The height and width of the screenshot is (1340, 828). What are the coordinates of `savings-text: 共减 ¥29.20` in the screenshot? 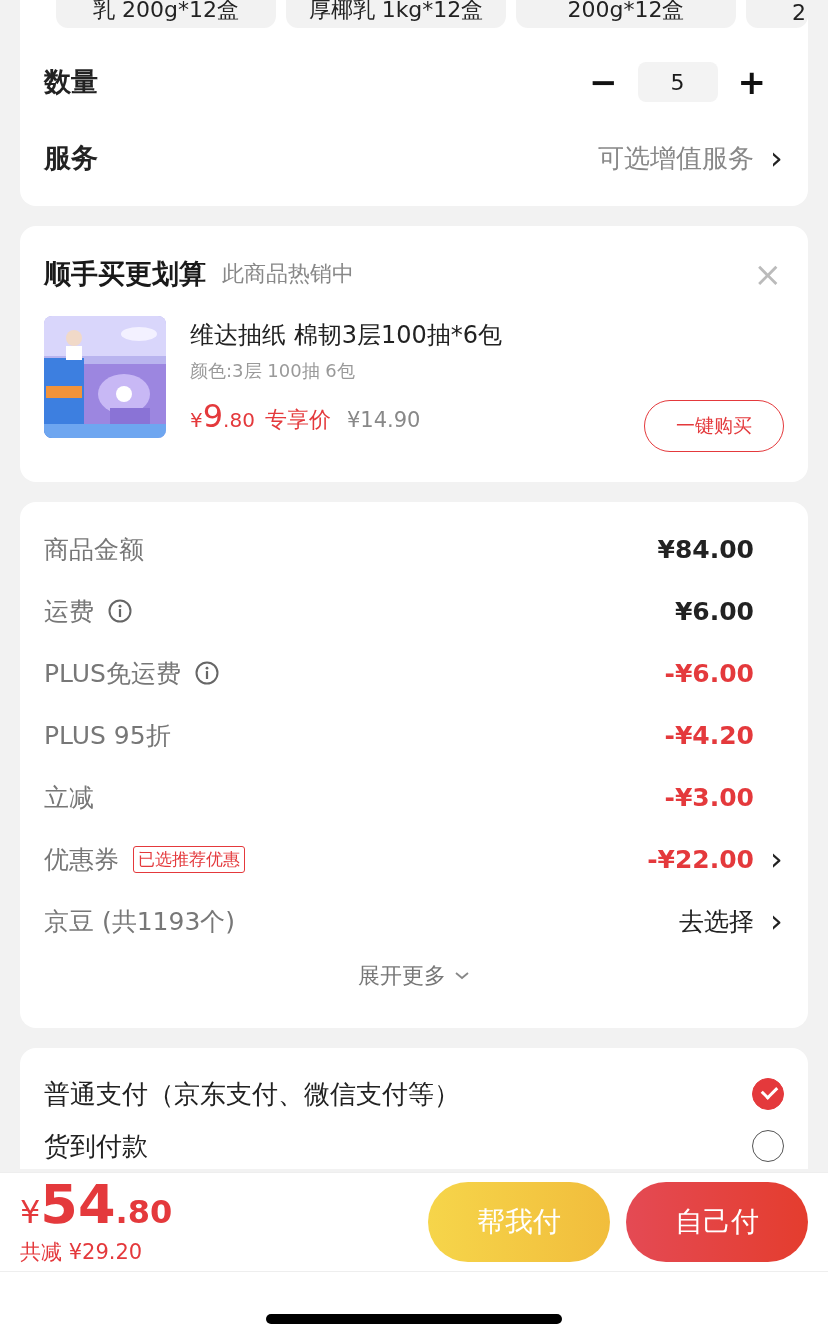 It's located at (82, 1252).